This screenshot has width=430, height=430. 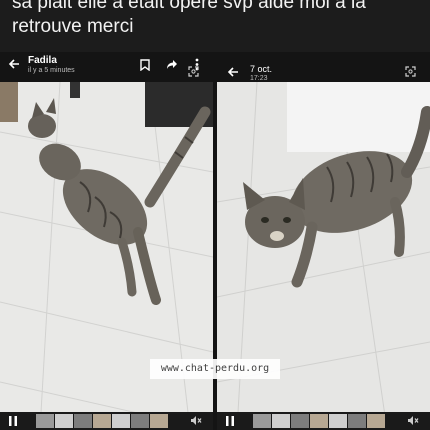 What do you see at coordinates (323, 67) in the screenshot?
I see `right-viewer-top-bar` at bounding box center [323, 67].